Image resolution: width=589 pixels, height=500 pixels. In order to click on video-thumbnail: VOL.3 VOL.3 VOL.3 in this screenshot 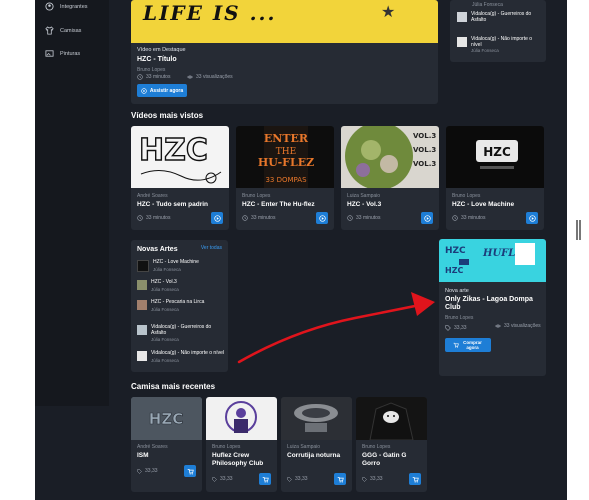, I will do `click(390, 157)`.